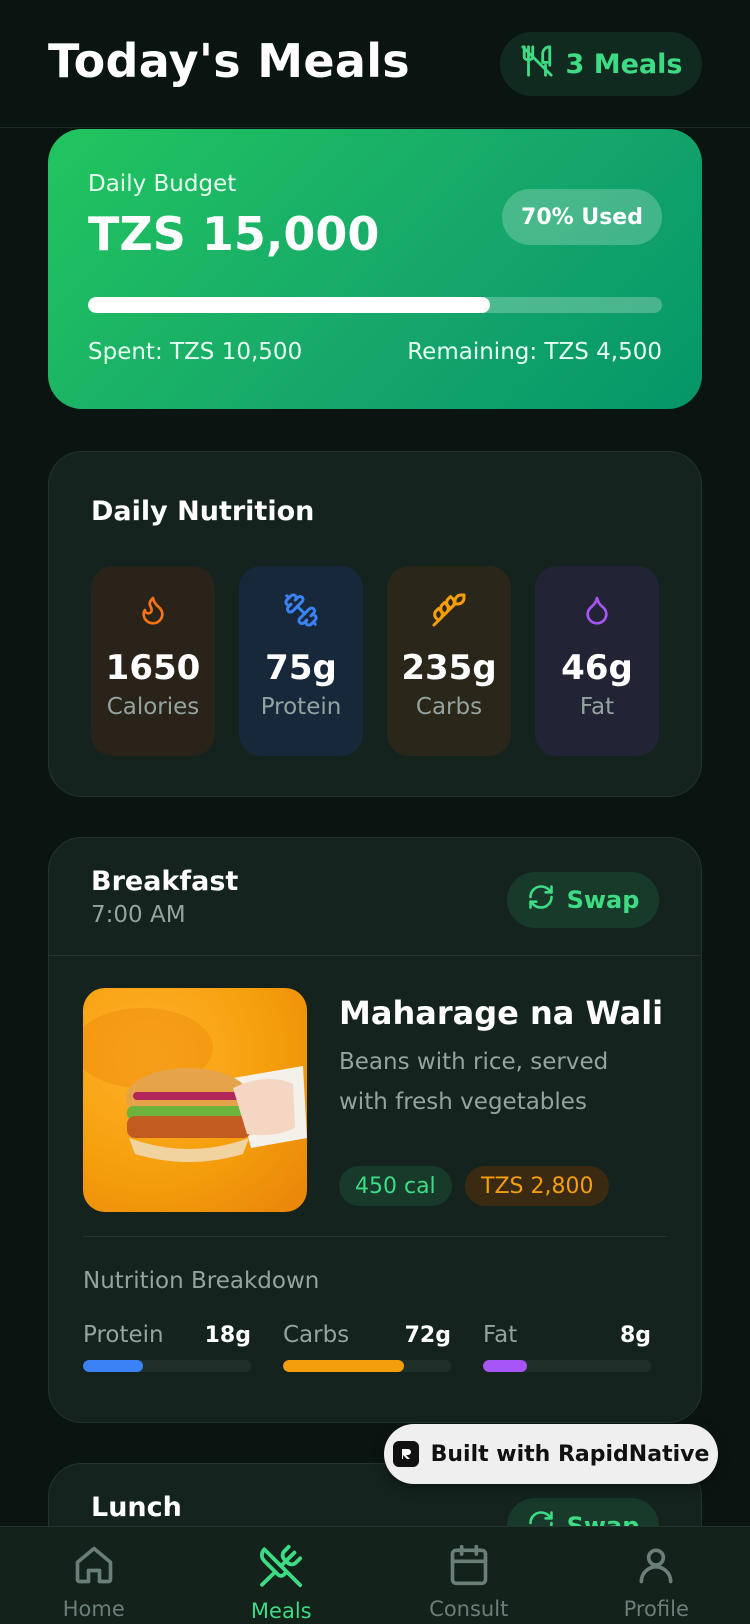  I want to click on dish-name: Maharage na Wali, so click(501, 1013).